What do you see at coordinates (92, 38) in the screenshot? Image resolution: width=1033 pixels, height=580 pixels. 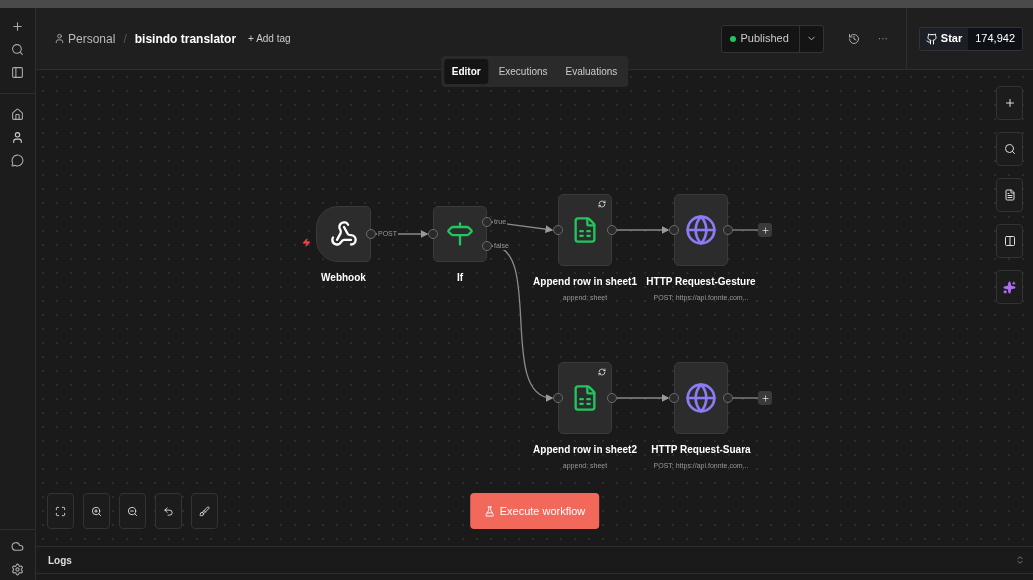 I see `owner-link: Personal` at bounding box center [92, 38].